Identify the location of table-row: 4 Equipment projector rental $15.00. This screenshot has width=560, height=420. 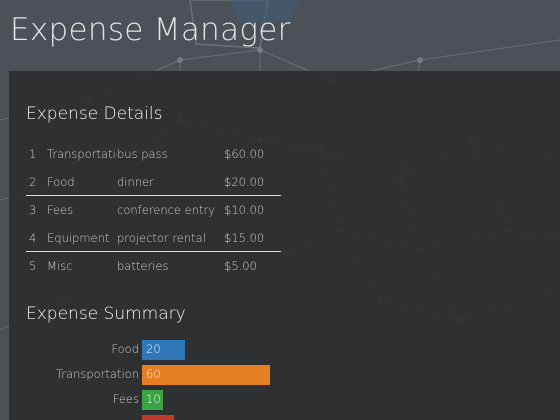
(153, 238).